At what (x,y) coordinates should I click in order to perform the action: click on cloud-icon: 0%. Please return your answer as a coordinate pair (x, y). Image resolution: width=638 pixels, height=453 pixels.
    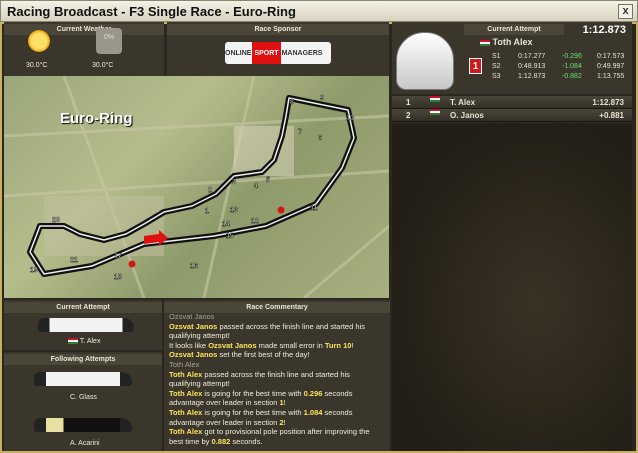
    Looking at the image, I should click on (109, 41).